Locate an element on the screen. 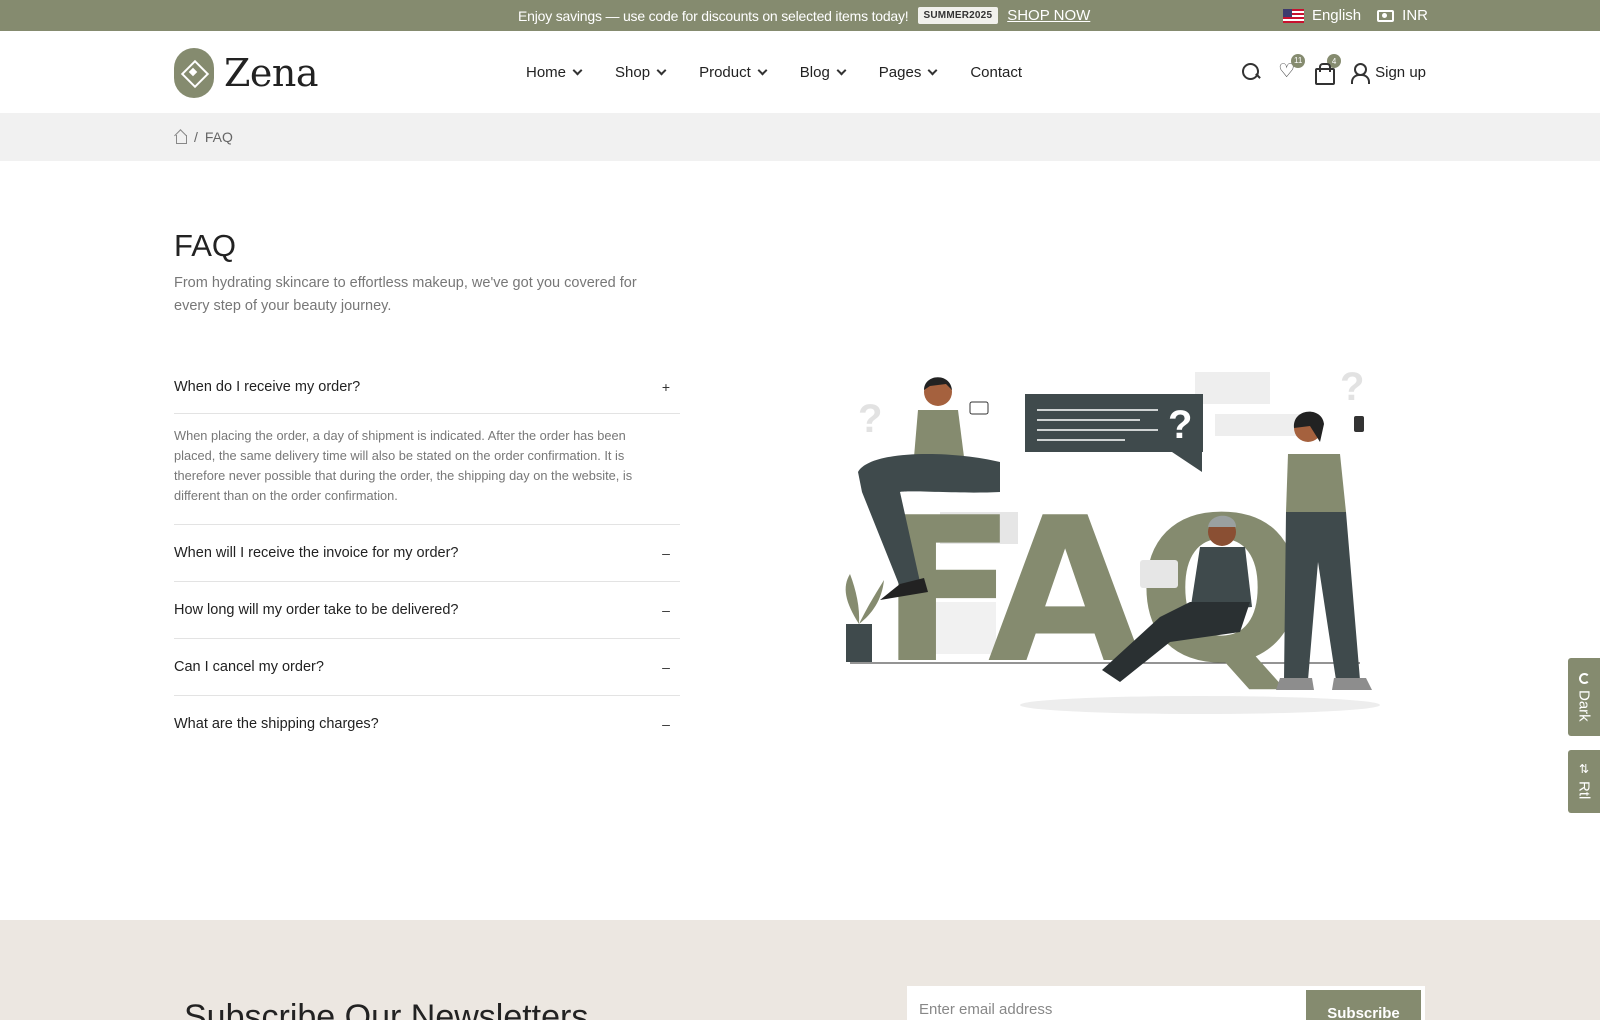  nav-item-shop: Shop is located at coordinates (641, 72).